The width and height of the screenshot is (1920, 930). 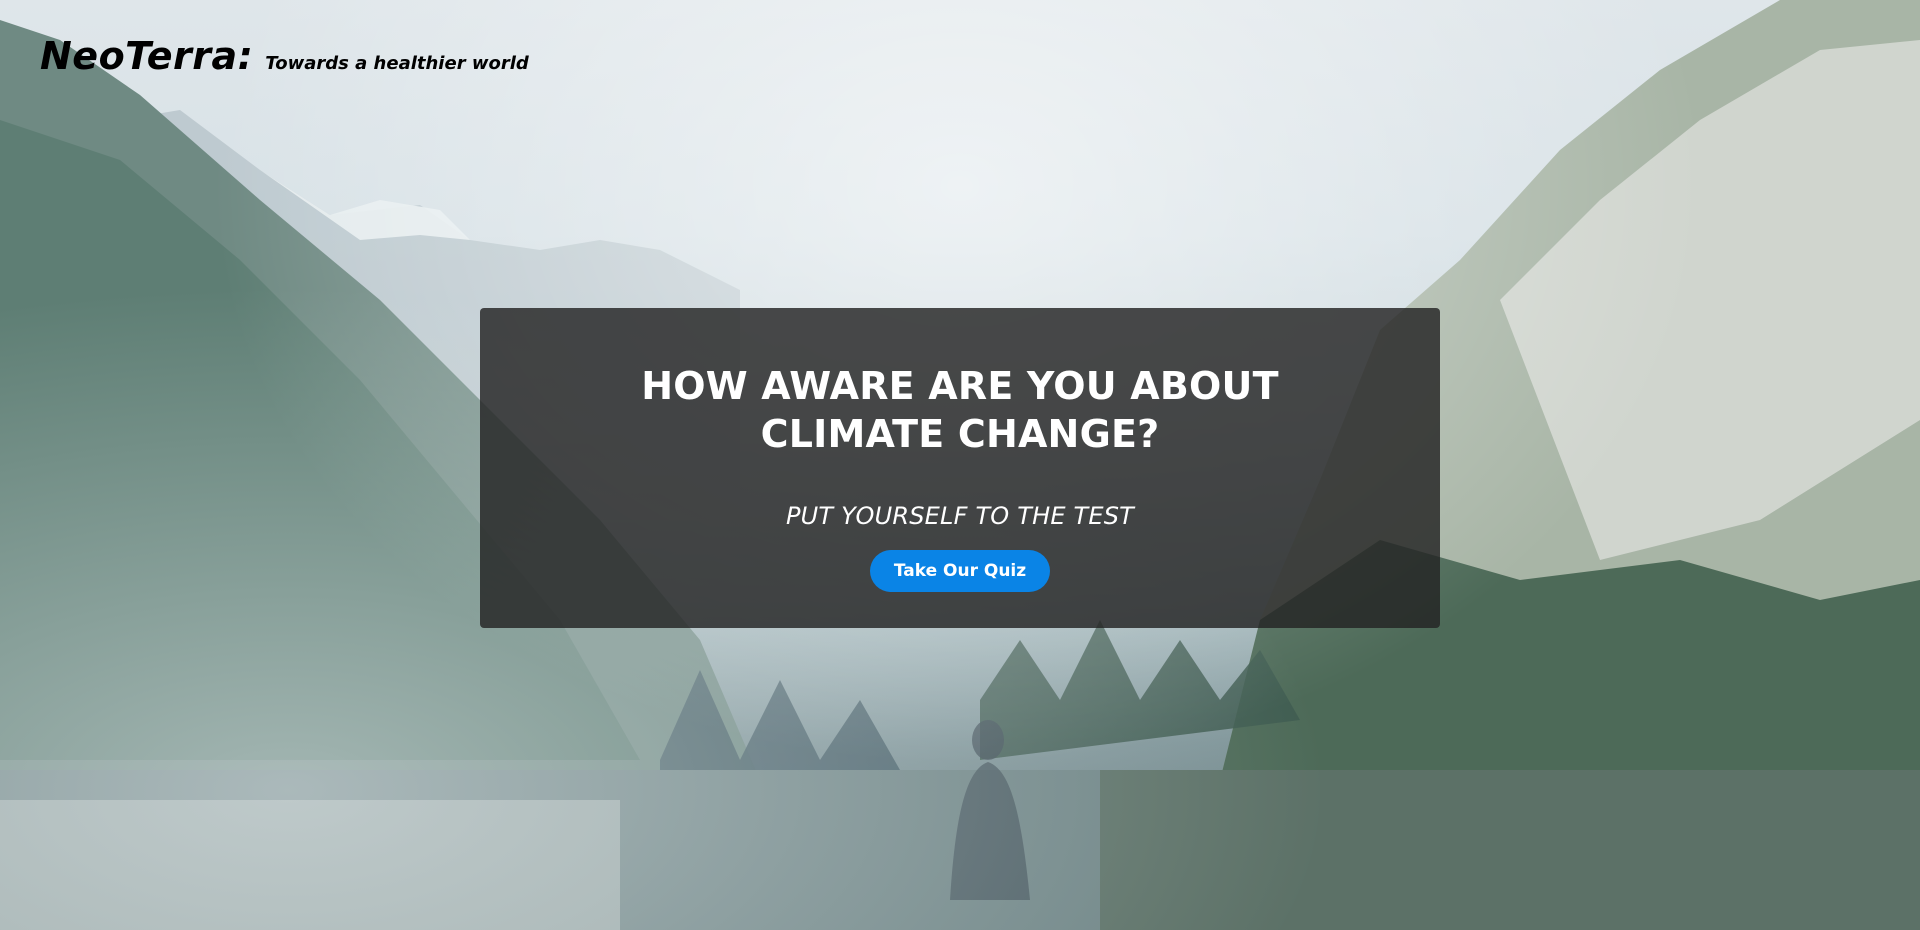 What do you see at coordinates (960, 571) in the screenshot?
I see `take-quiz-button: Take Our Quiz` at bounding box center [960, 571].